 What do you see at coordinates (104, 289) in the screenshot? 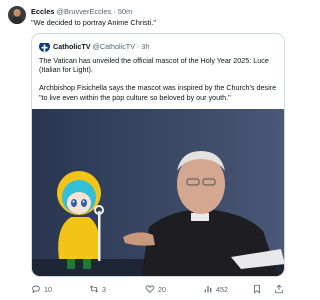
I see `repost-count: 3` at bounding box center [104, 289].